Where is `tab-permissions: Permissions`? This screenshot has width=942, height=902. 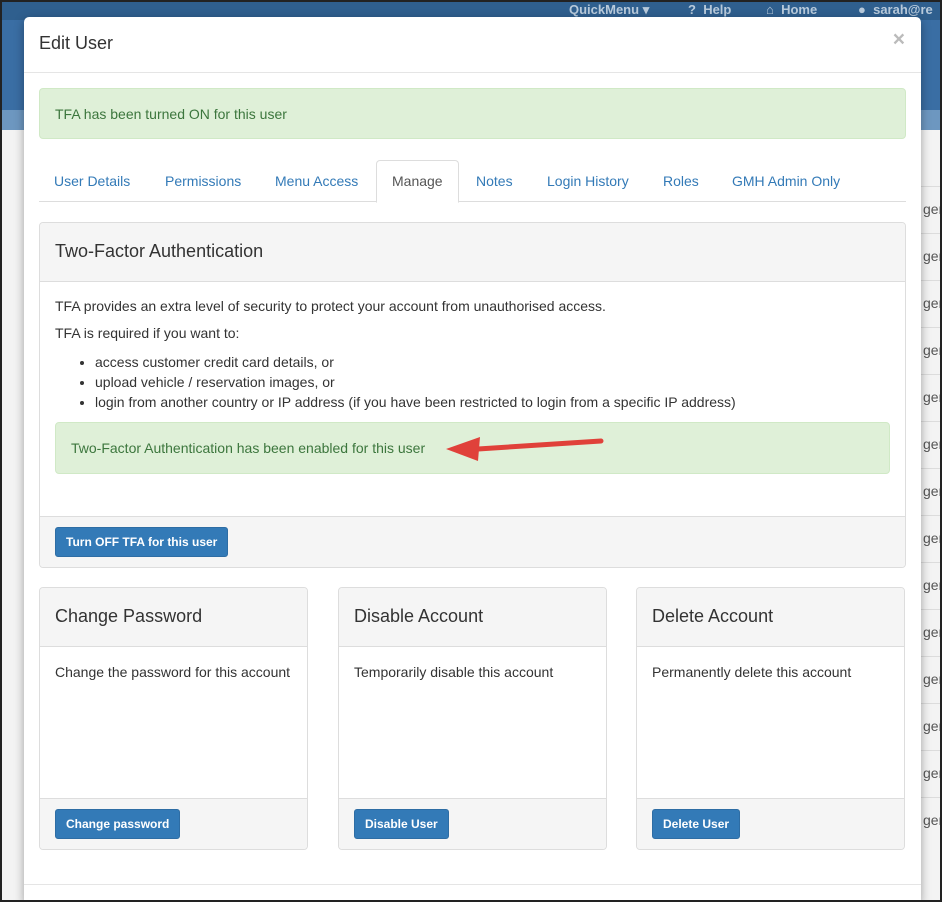
tab-permissions: Permissions is located at coordinates (203, 181).